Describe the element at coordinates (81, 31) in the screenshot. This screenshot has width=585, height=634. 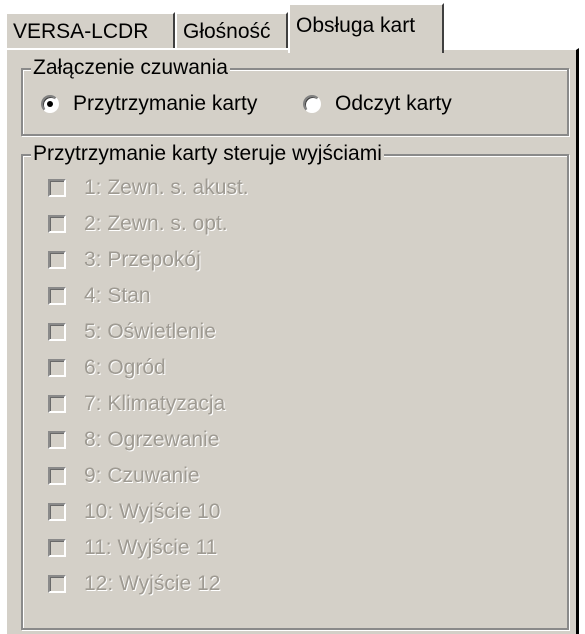
I see `tab-label: VERSA-LCDR` at that location.